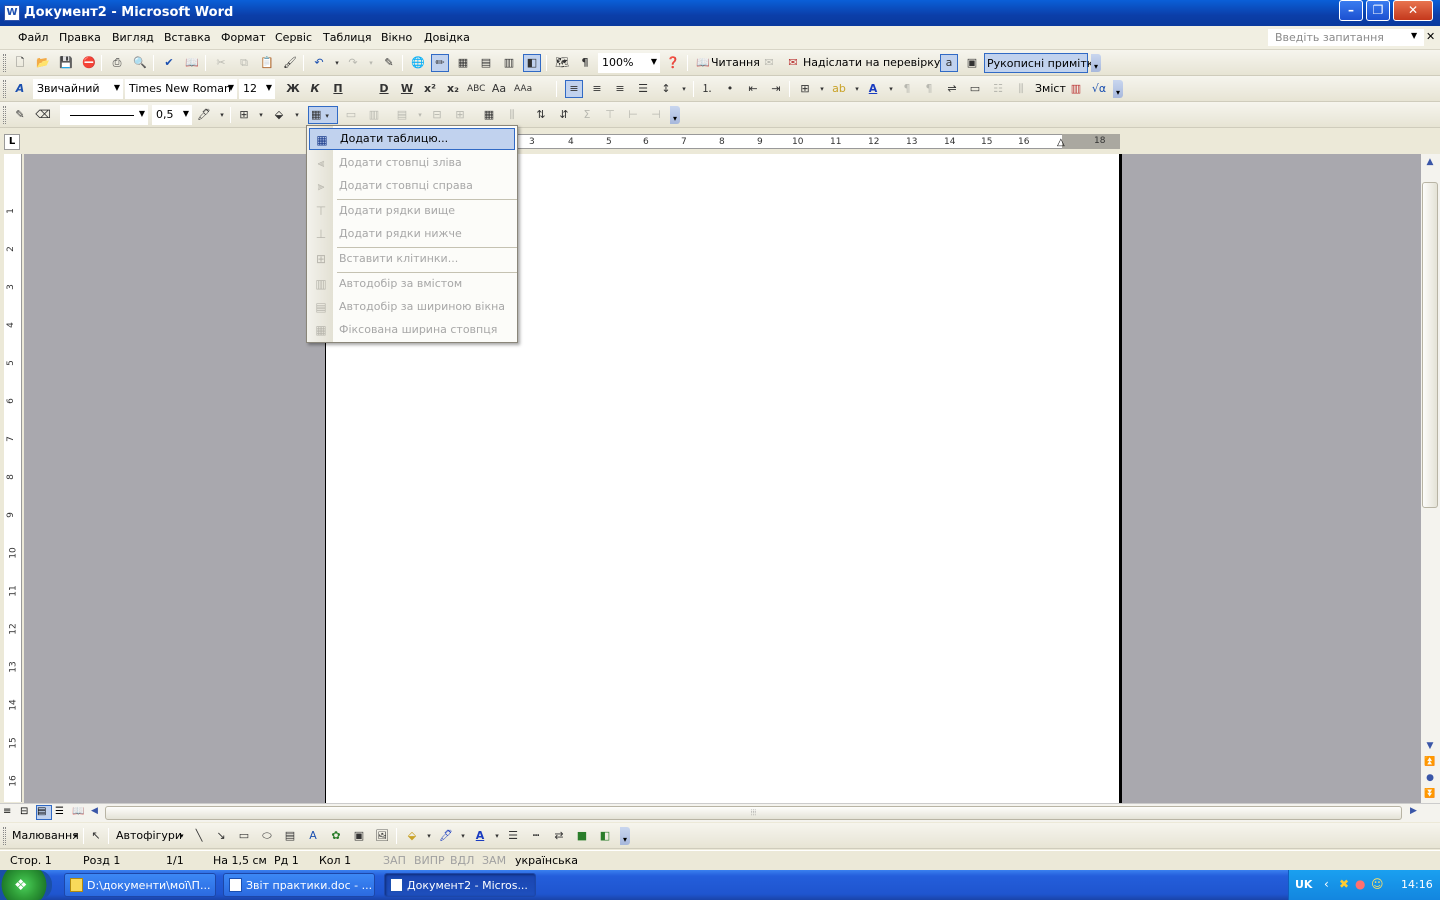 This screenshot has height=900, width=1440. What do you see at coordinates (267, 63) in the screenshot?
I see `paste-icon: 📋` at bounding box center [267, 63].